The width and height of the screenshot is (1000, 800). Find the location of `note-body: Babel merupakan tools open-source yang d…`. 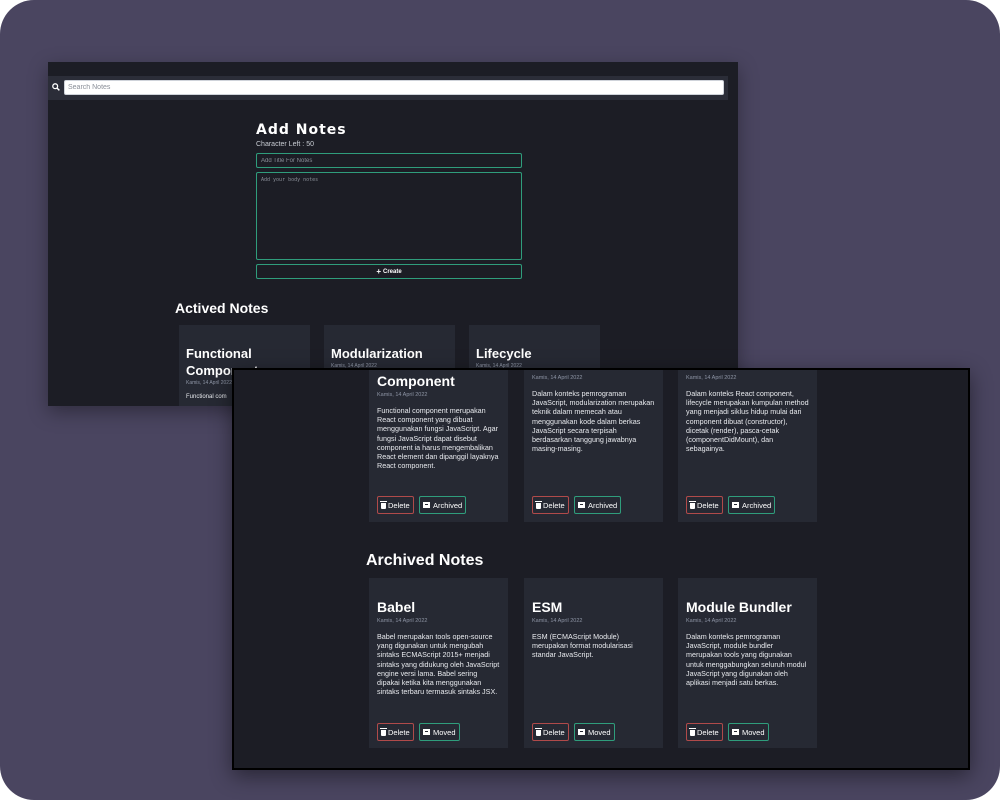

note-body: Babel merupakan tools open-source yang d… is located at coordinates (438, 664).